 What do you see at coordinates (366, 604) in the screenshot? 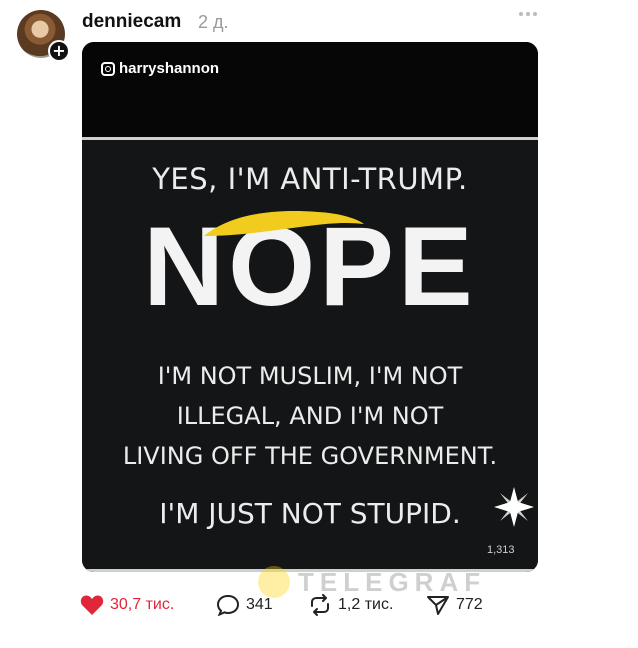
I see `repost-count: 1,2 тис.` at bounding box center [366, 604].